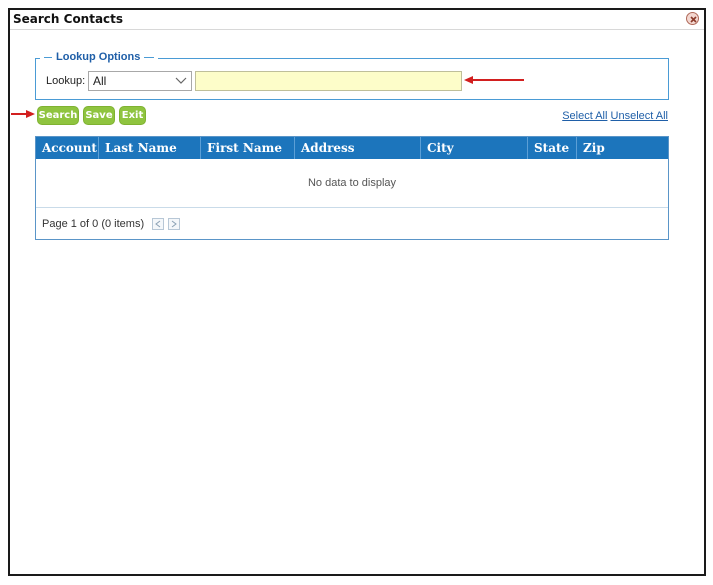 This screenshot has width=713, height=585. Describe the element at coordinates (150, 148) in the screenshot. I see `column-last-name: Last Name` at that location.